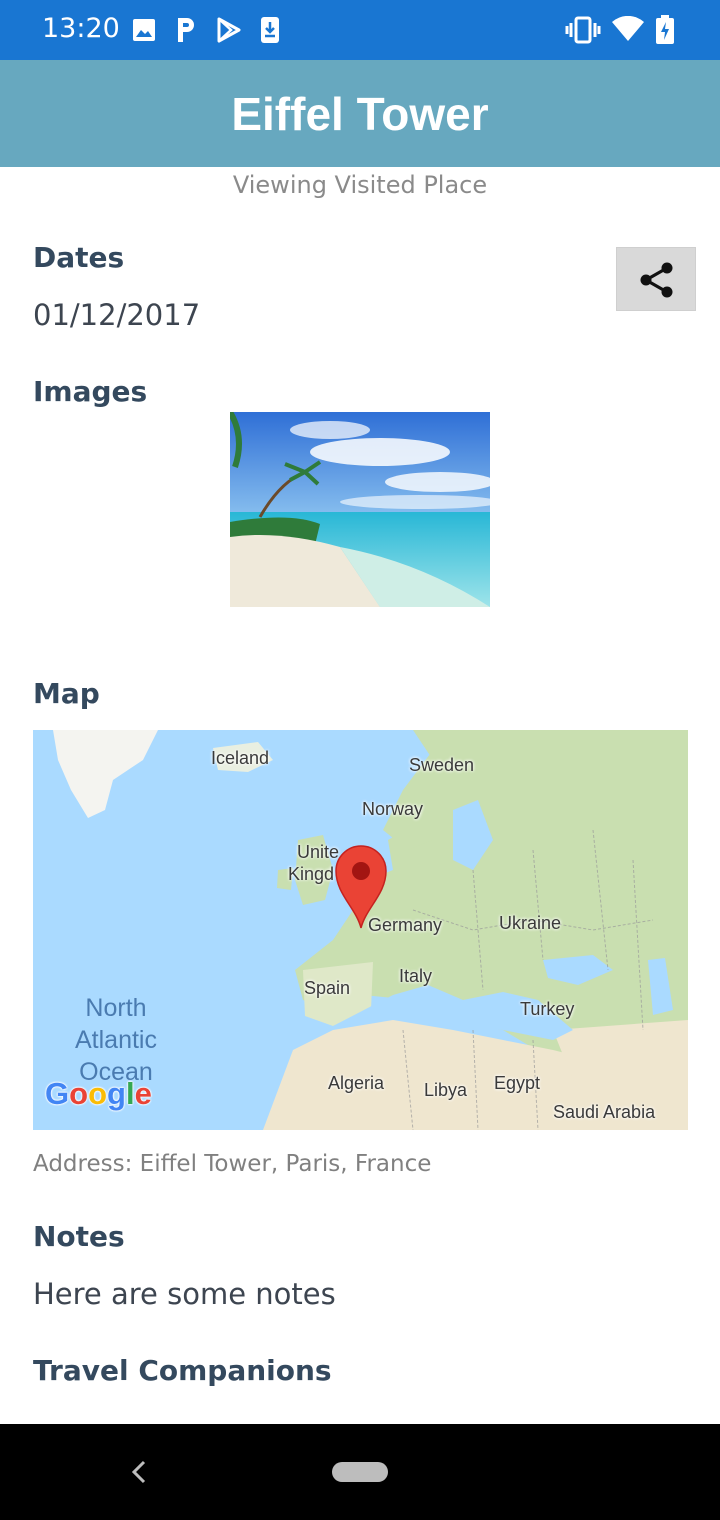 The height and width of the screenshot is (1520, 720). I want to click on navigation-bar, so click(360, 1472).